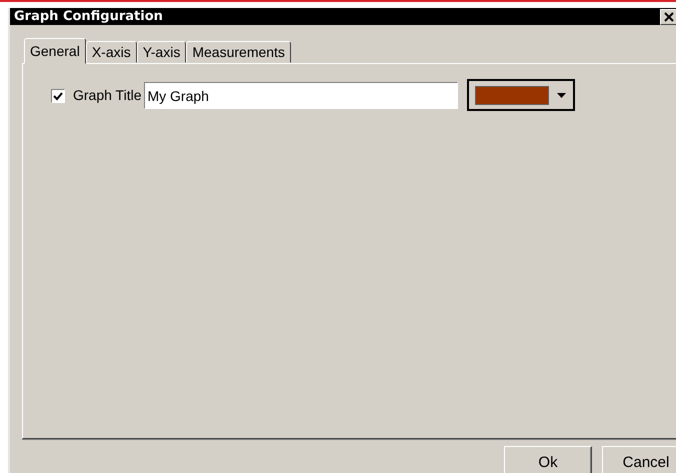  What do you see at coordinates (88, 16) in the screenshot?
I see `window-title: Graph Configuration` at bounding box center [88, 16].